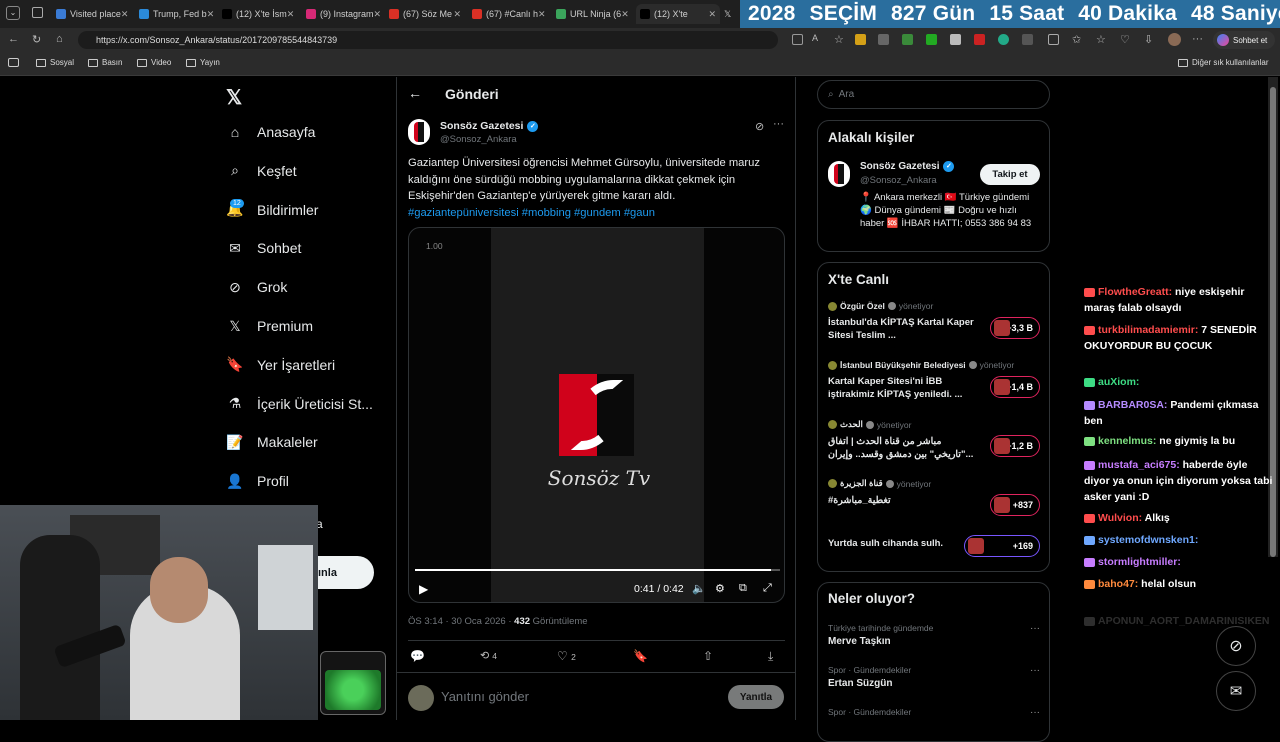  Describe the element at coordinates (743, 588) in the screenshot. I see `pip-icon: ⧉` at that location.